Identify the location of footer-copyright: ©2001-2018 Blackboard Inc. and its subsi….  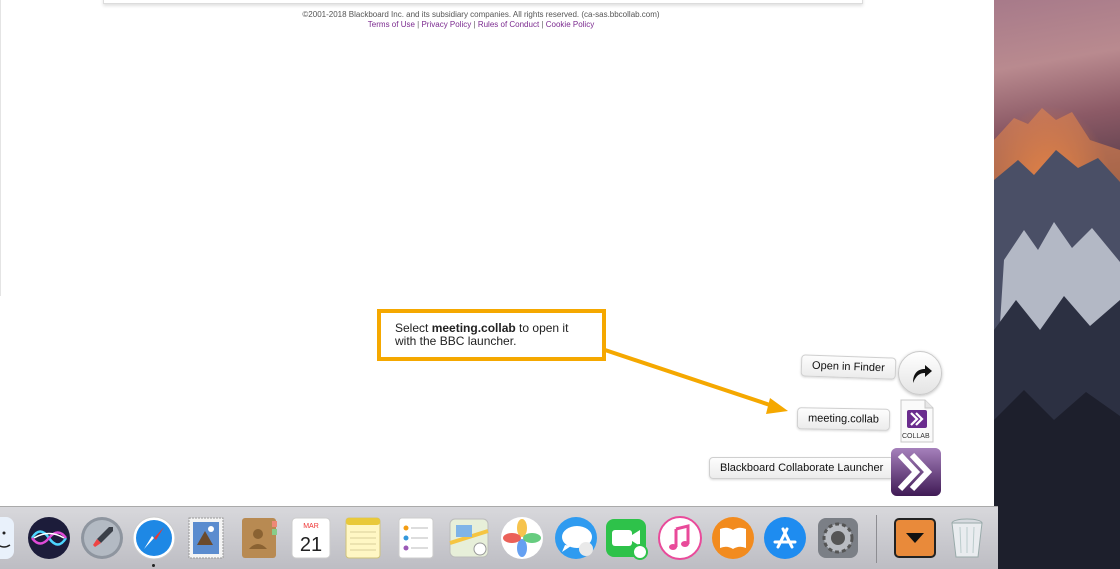
(481, 14).